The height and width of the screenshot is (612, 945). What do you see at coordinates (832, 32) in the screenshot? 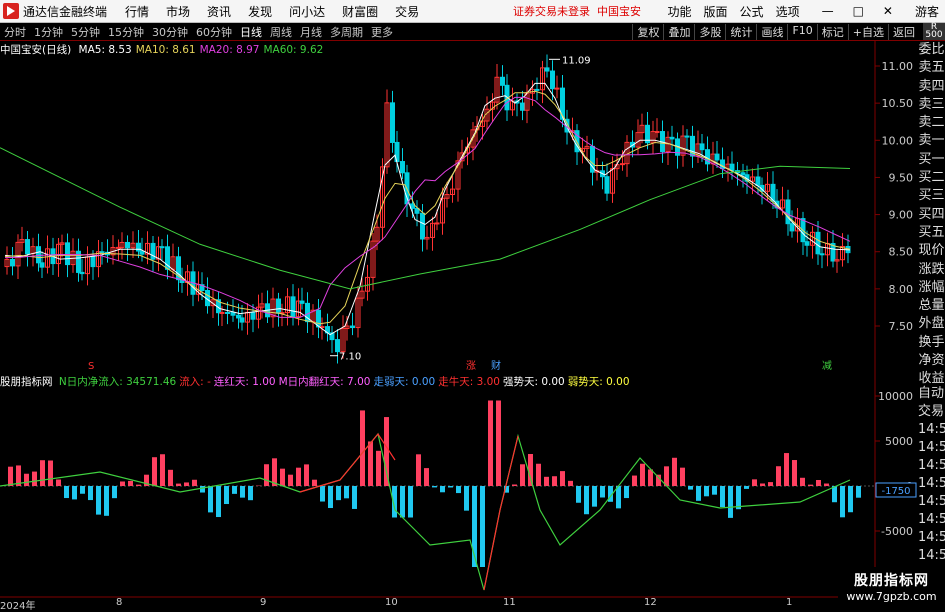
I see `tool-button-6: 标记` at bounding box center [832, 32].